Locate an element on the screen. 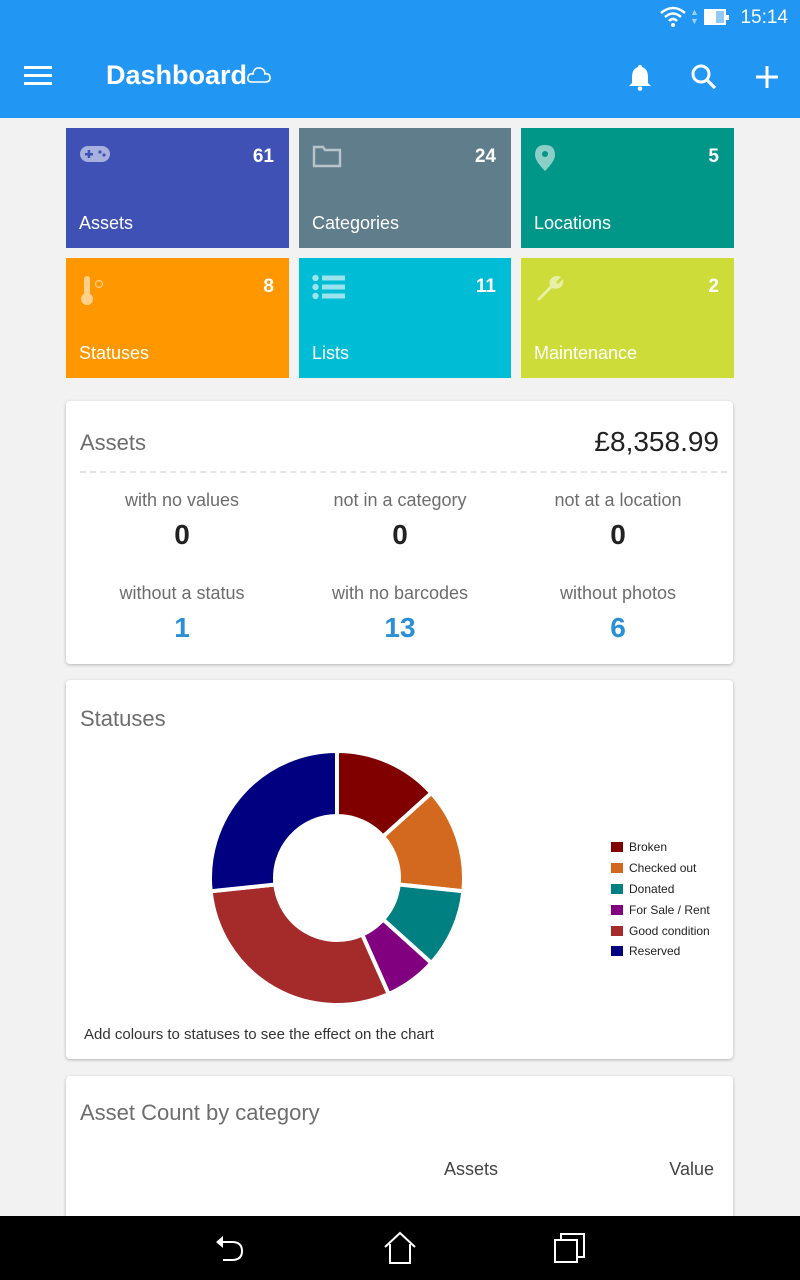 This screenshot has width=800, height=1280. legend-item: Good condition is located at coordinates (660, 930).